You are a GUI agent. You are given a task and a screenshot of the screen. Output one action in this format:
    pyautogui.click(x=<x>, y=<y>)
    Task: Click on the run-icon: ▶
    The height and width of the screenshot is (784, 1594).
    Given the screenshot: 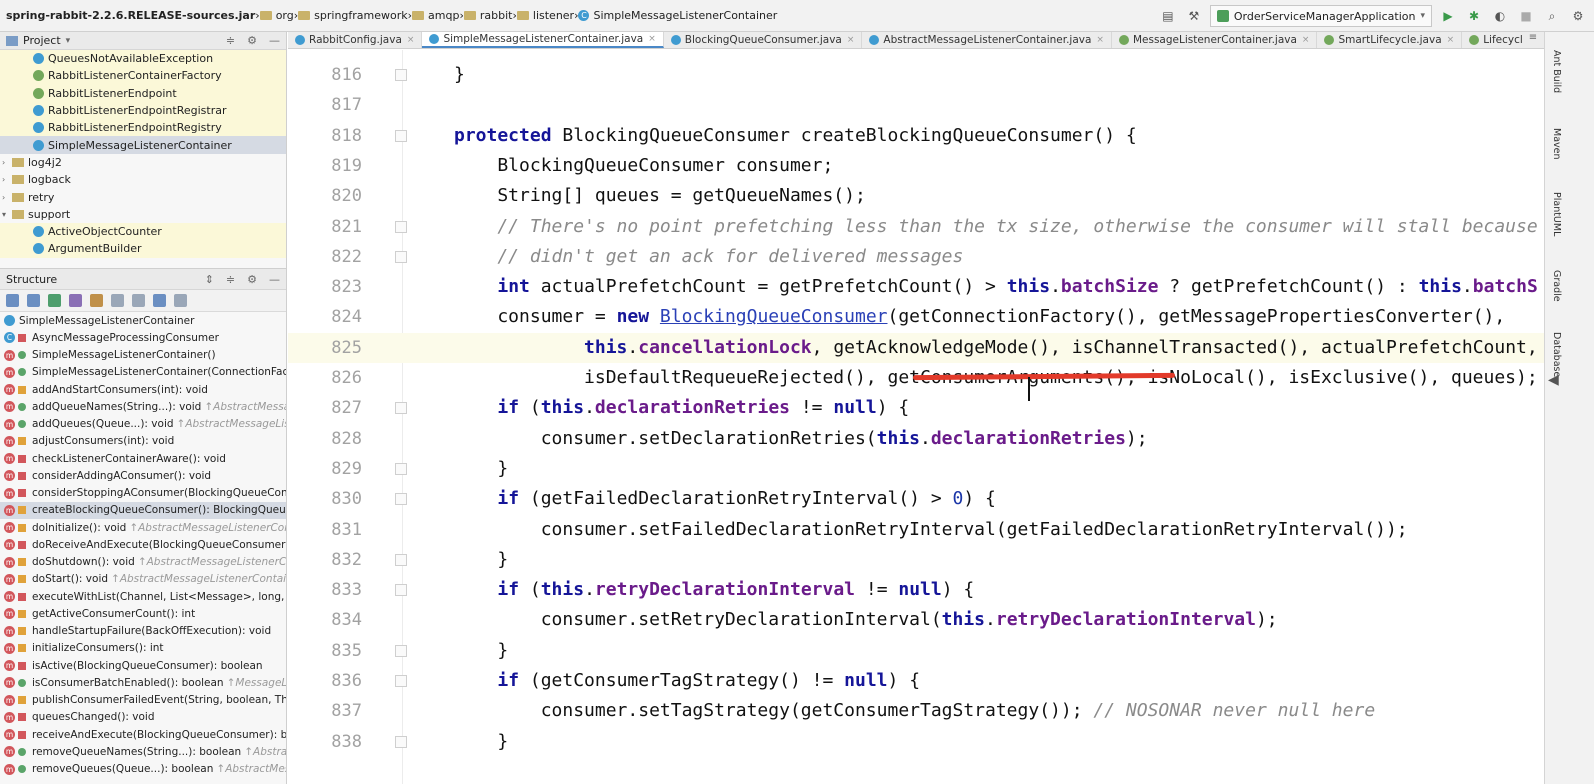 What is the action you would take?
    pyautogui.click(x=1448, y=16)
    